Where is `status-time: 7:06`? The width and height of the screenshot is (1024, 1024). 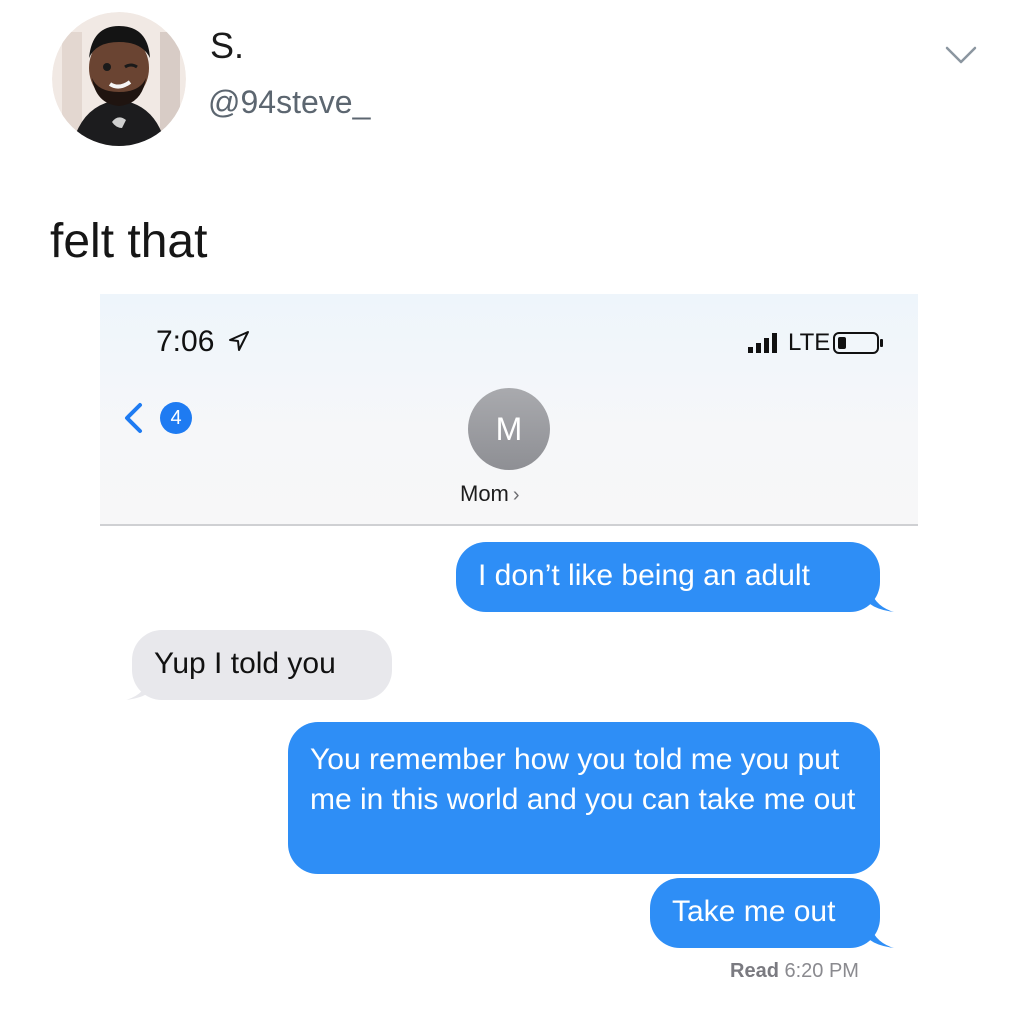 status-time: 7:06 is located at coordinates (185, 341).